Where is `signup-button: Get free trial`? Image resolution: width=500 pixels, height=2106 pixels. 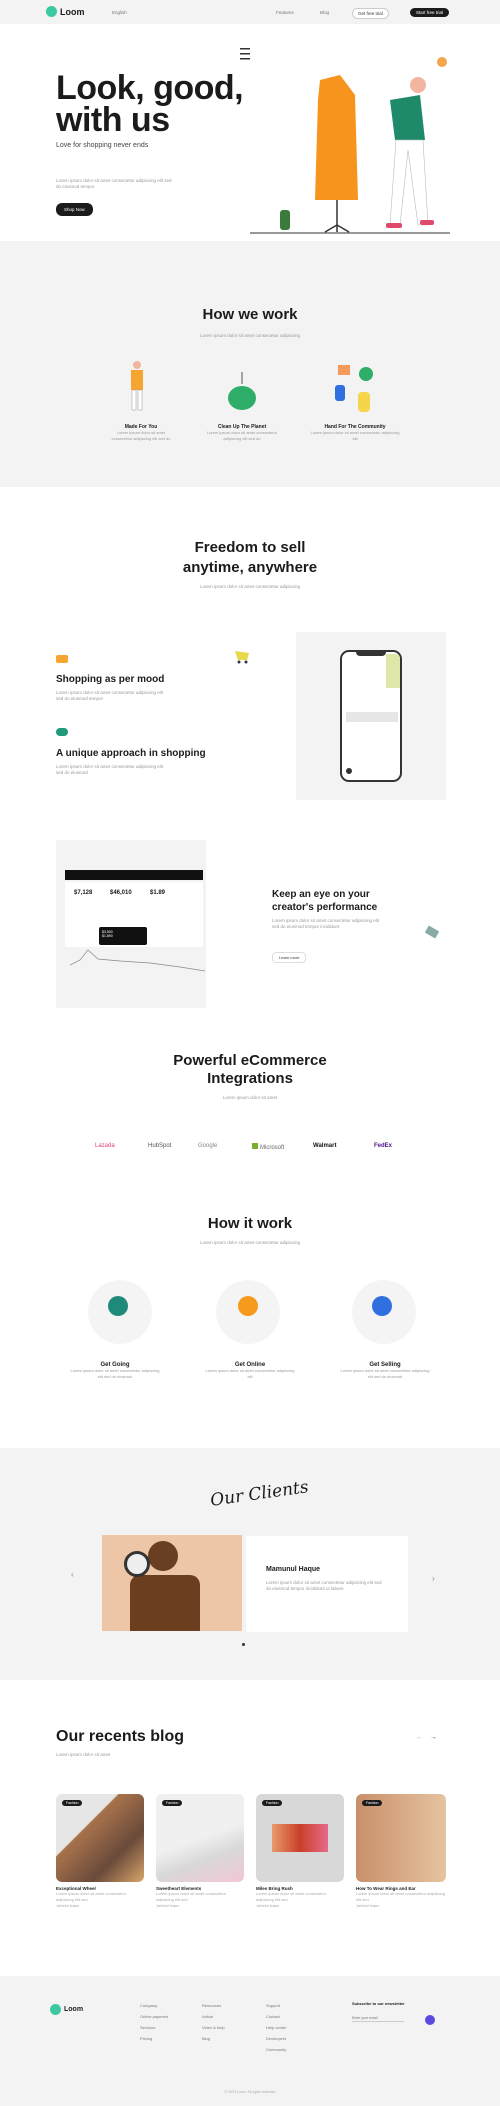
signup-button: Get free trial is located at coordinates (370, 13).